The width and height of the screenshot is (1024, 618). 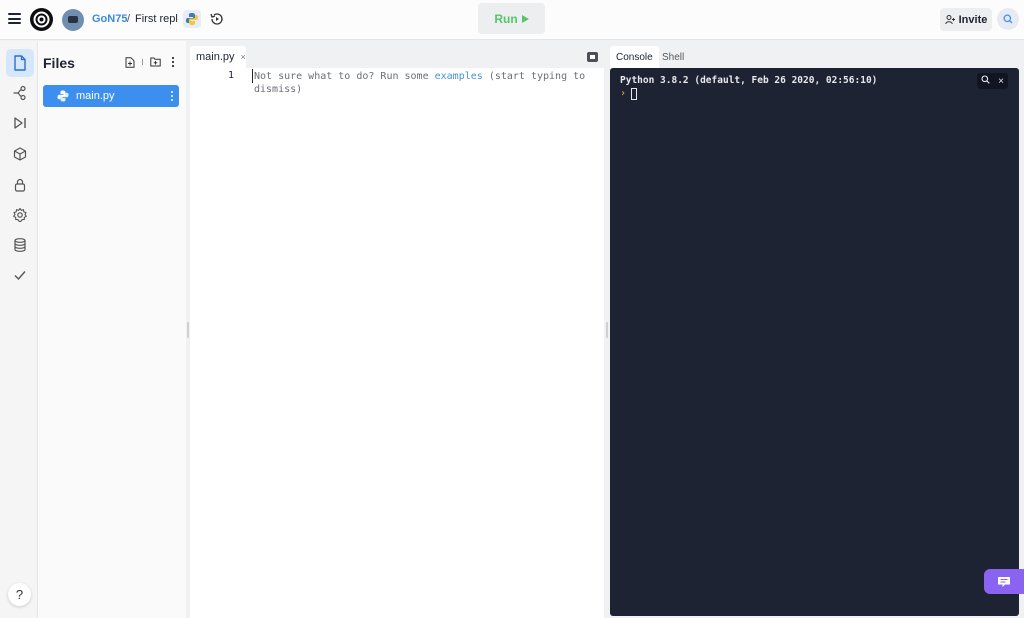 What do you see at coordinates (397, 54) in the screenshot?
I see `editor-tab-bar: main.py ×` at bounding box center [397, 54].